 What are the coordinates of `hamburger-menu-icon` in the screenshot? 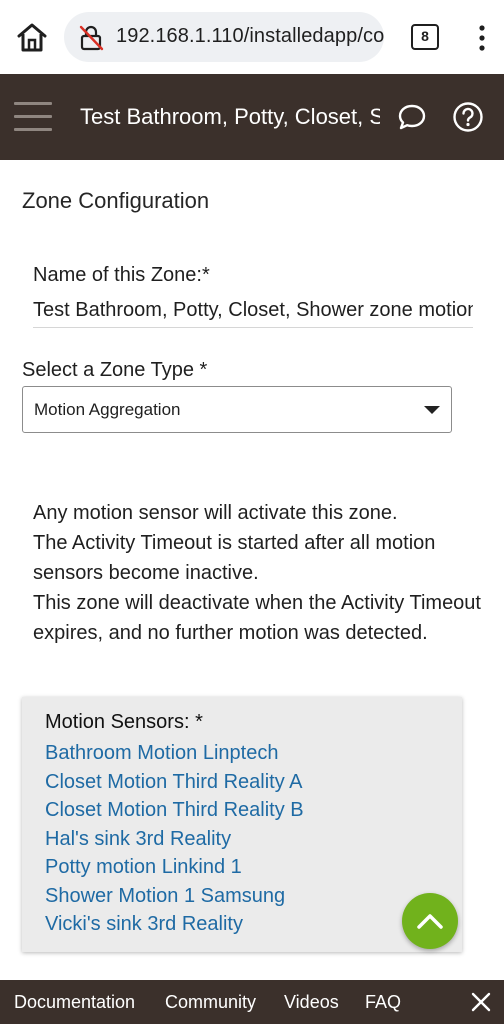 It's located at (33, 117).